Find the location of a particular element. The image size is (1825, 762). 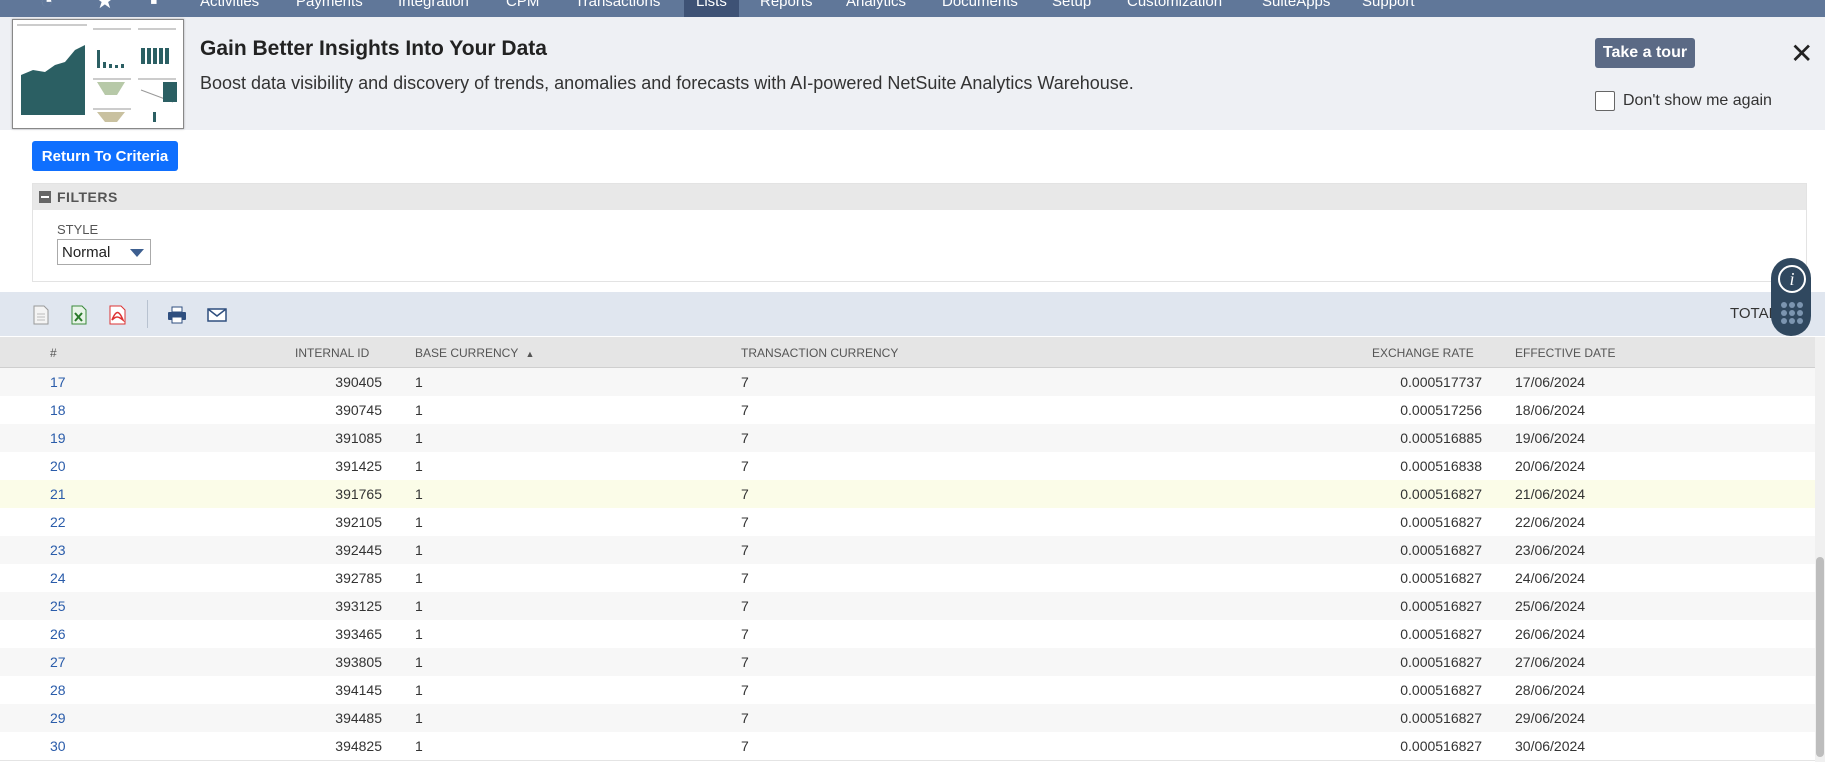

row-number-link: 22 is located at coordinates (60, 522).